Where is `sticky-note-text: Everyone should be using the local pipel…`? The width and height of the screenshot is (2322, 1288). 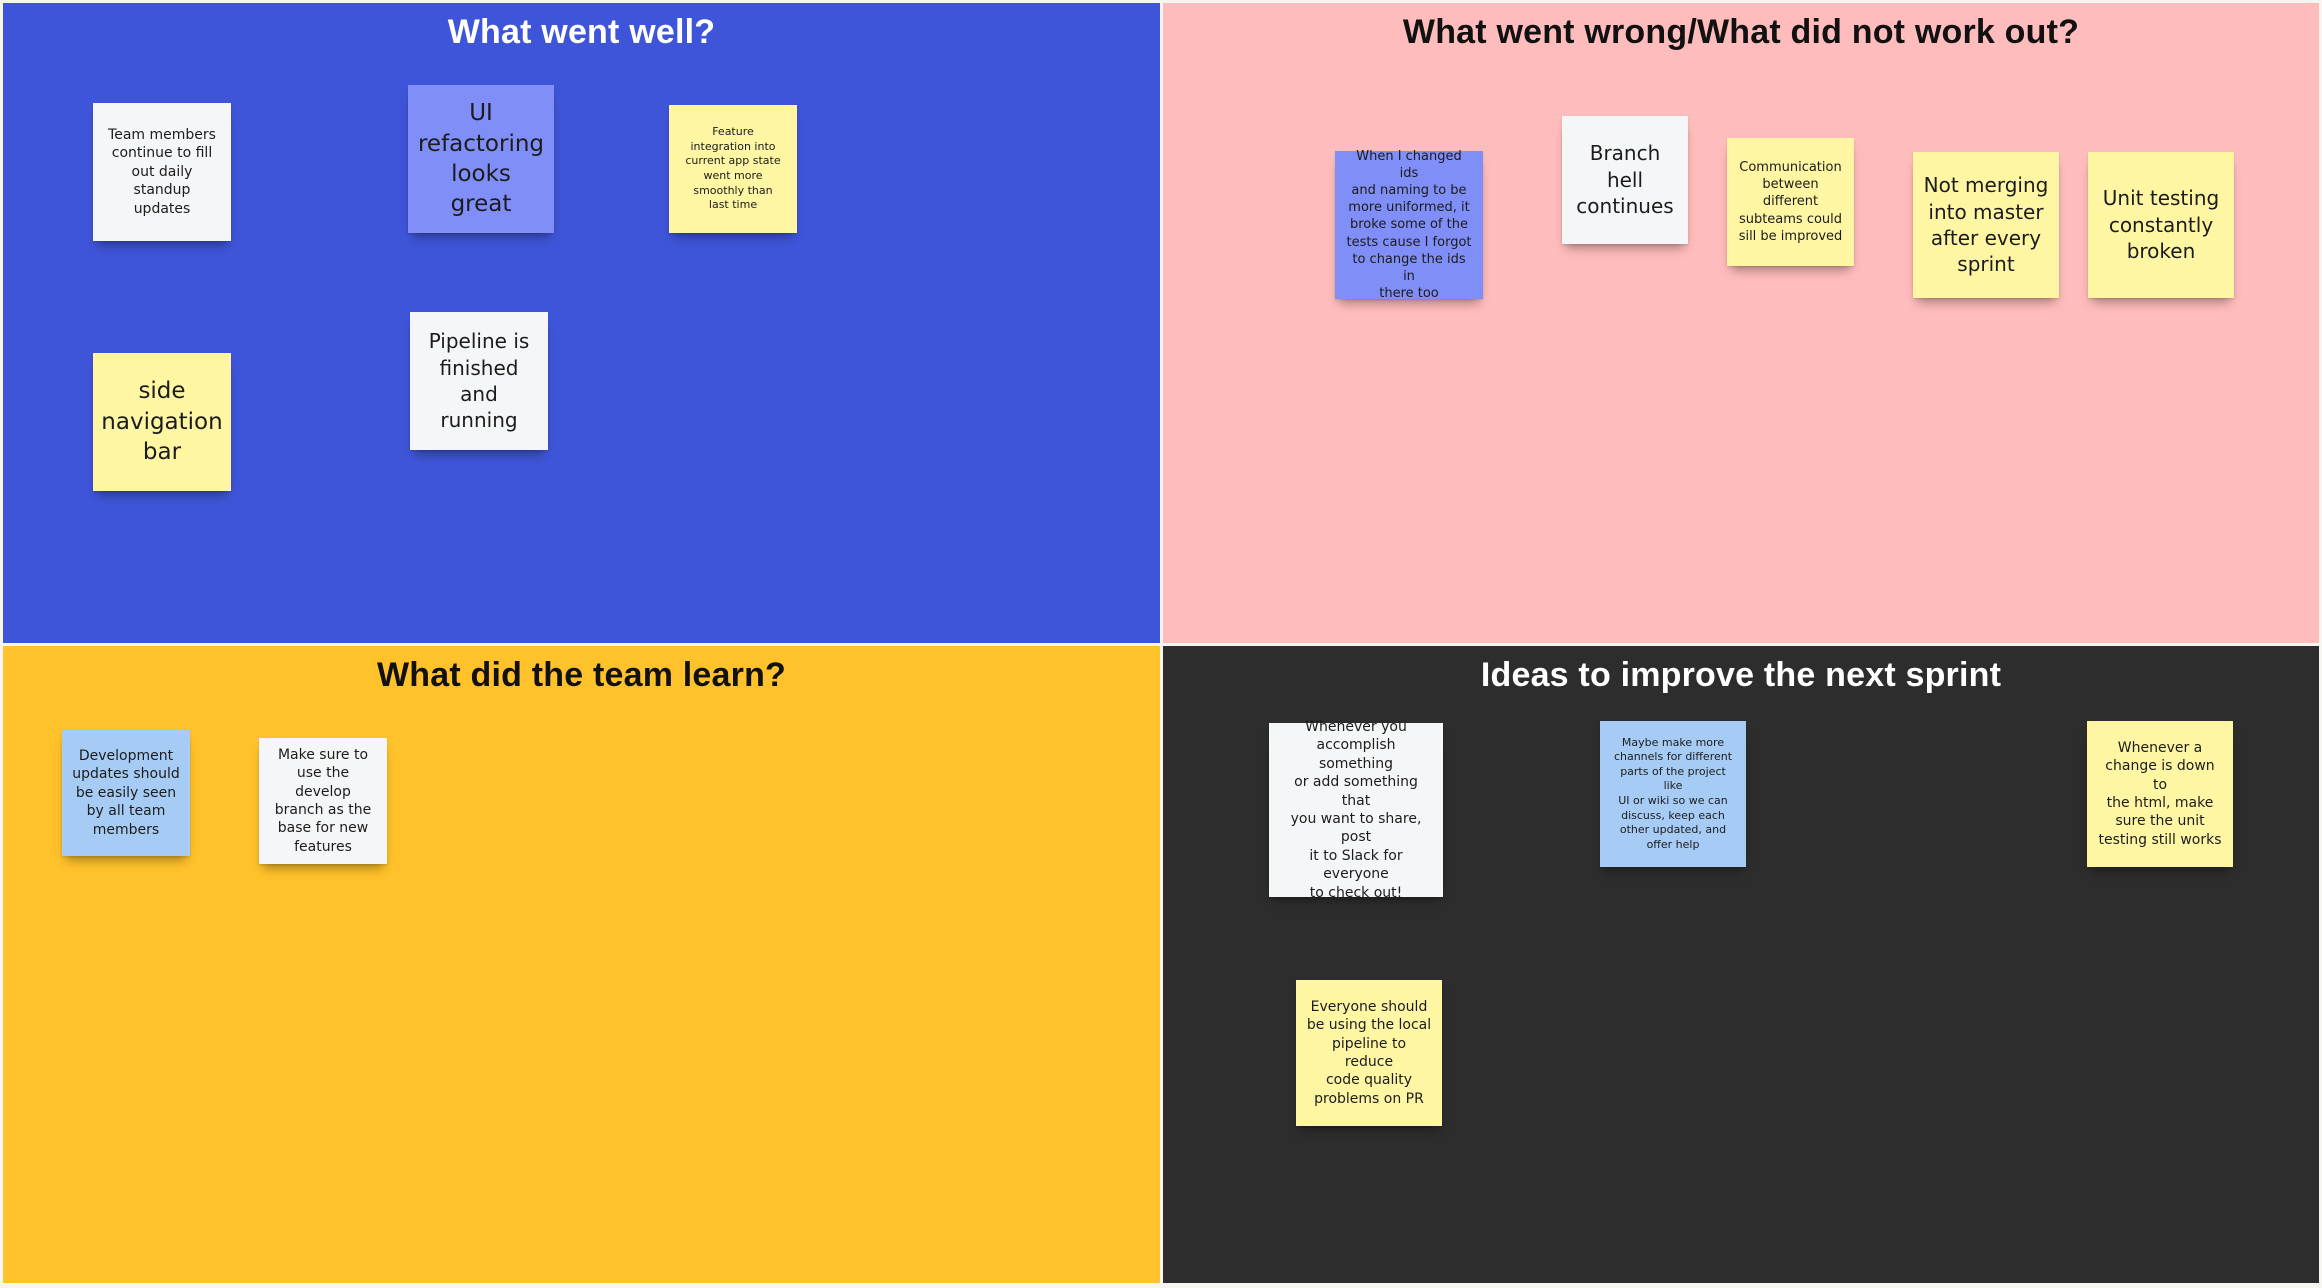
sticky-note-text: Everyone should be using the local pipel… is located at coordinates (1369, 1052).